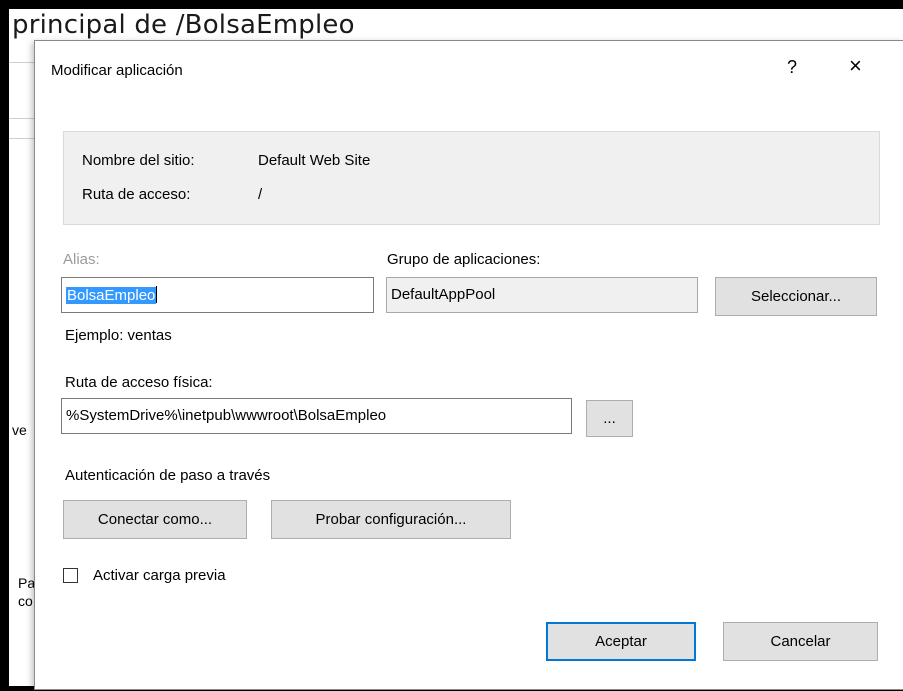 The width and height of the screenshot is (903, 691). I want to click on app-pool-field: DefaultAppPool, so click(542, 295).